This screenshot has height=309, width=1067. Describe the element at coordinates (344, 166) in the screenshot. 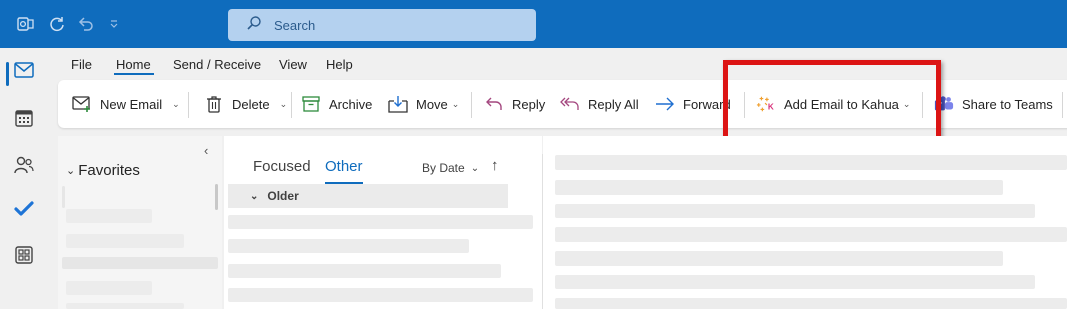

I see `tab-other: Other` at that location.